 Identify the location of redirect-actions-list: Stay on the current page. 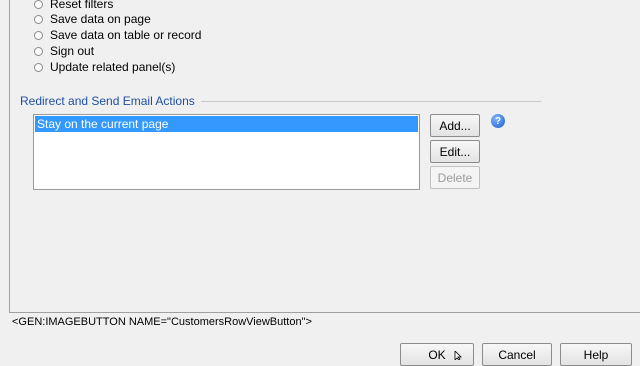
(226, 152).